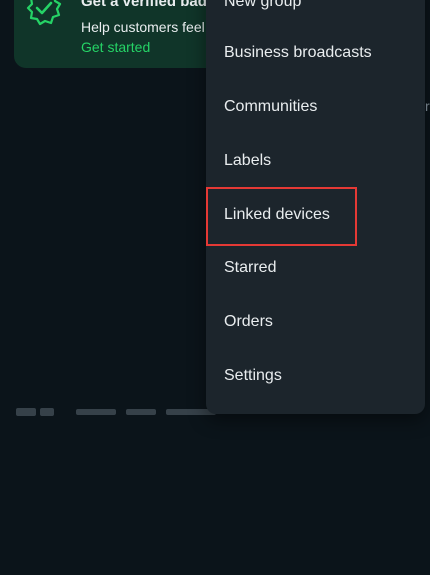 The height and width of the screenshot is (575, 430). I want to click on verified-badge-icon, so click(44, 13).